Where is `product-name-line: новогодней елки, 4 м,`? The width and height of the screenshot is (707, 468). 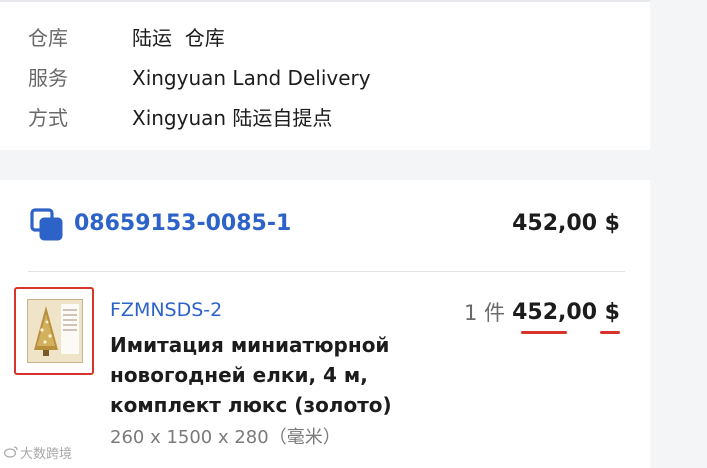
product-name-line: новогодней елки, 4 м, is located at coordinates (239, 375).